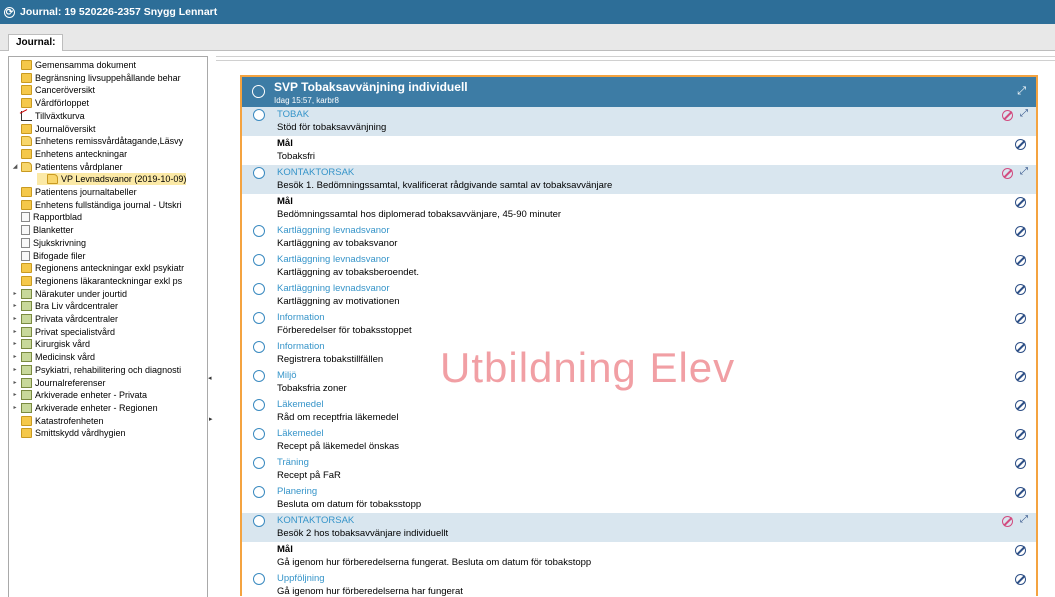 This screenshot has height=597, width=1055. What do you see at coordinates (63, 332) in the screenshot?
I see `tree-item: ▸ Privat specialistvård` at bounding box center [63, 332].